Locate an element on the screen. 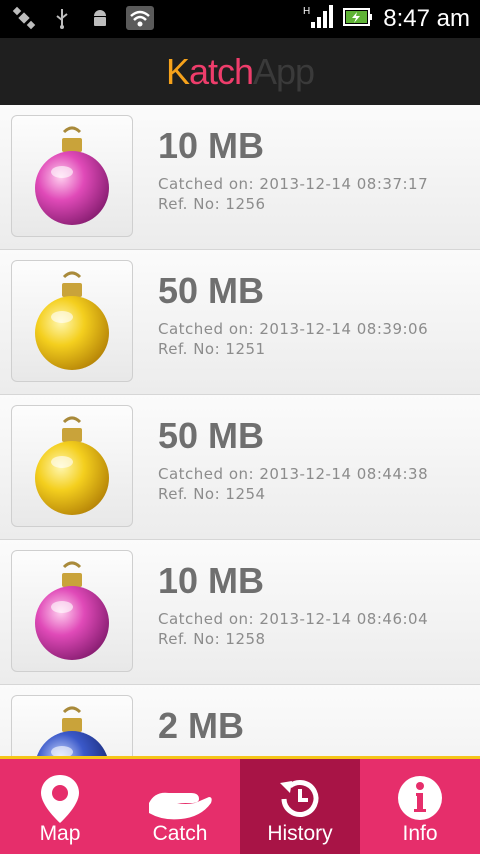 This screenshot has width=480, height=854. network-type: H is located at coordinates (306, 11).